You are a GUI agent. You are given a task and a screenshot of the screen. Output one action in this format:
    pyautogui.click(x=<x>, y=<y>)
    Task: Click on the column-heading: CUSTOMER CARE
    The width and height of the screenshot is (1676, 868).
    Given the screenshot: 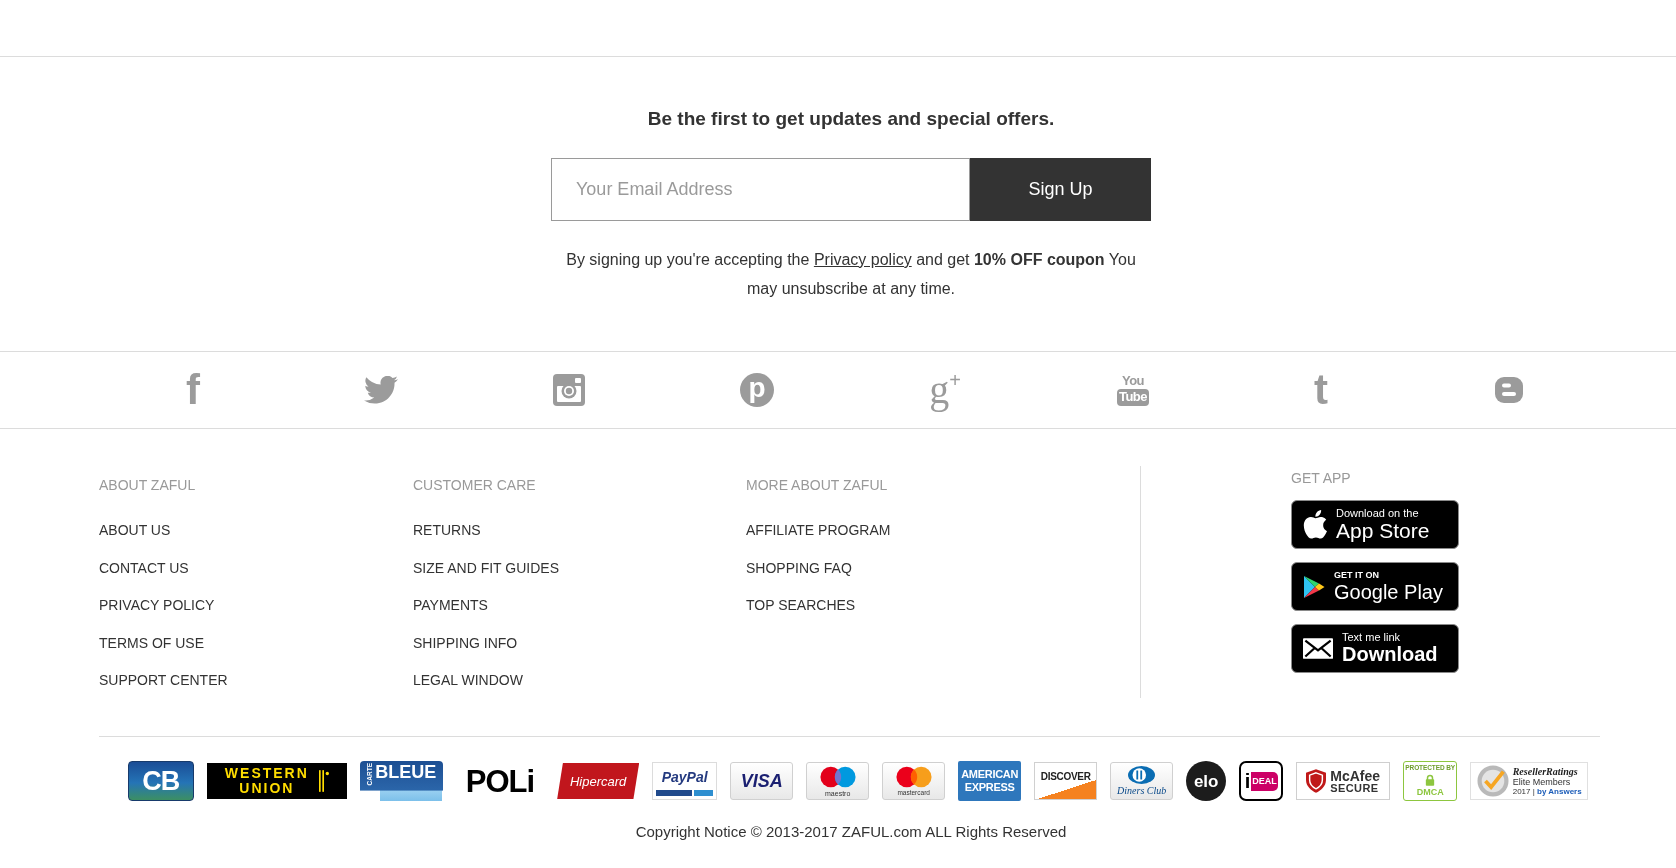 What is the action you would take?
    pyautogui.click(x=474, y=485)
    